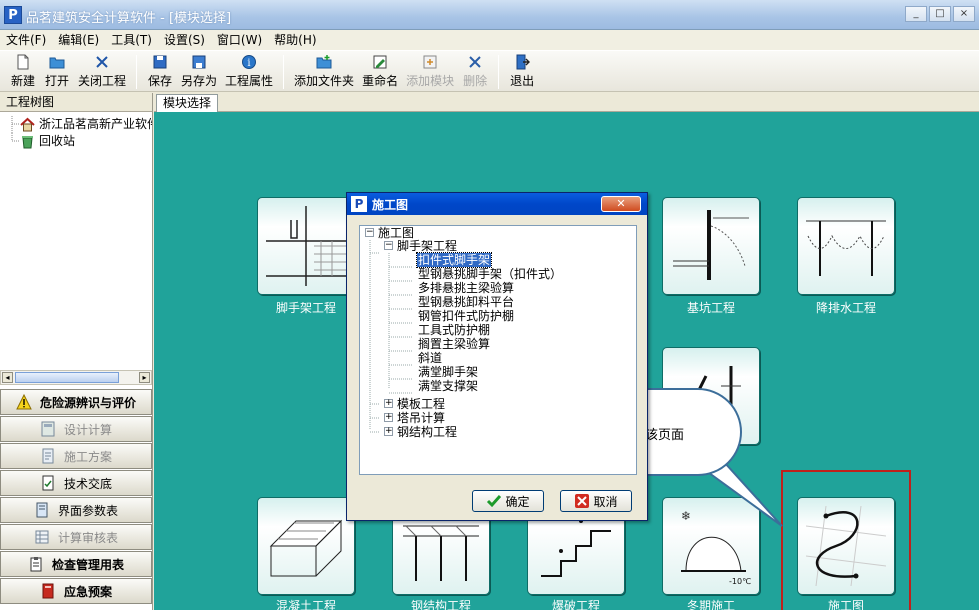  Describe the element at coordinates (421, 418) in the screenshot. I see `tree-group-tower-crane: 塔吊计算` at that location.